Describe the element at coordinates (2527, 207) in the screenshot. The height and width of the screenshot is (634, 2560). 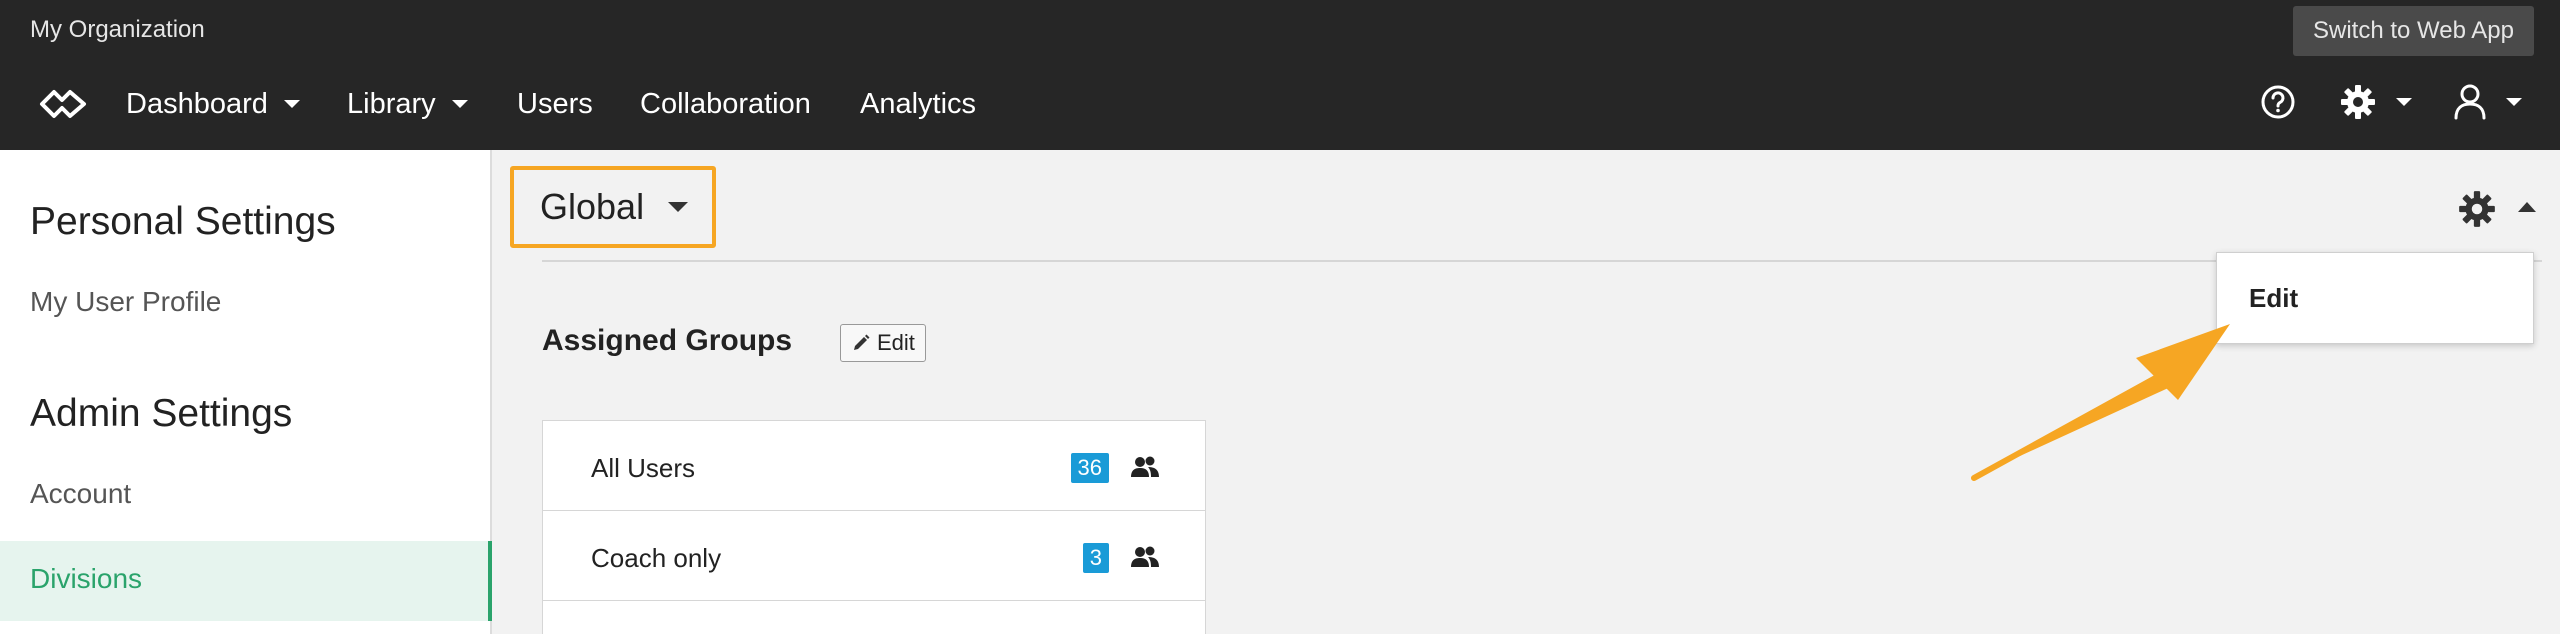
I see `chevron-up-icon` at that location.